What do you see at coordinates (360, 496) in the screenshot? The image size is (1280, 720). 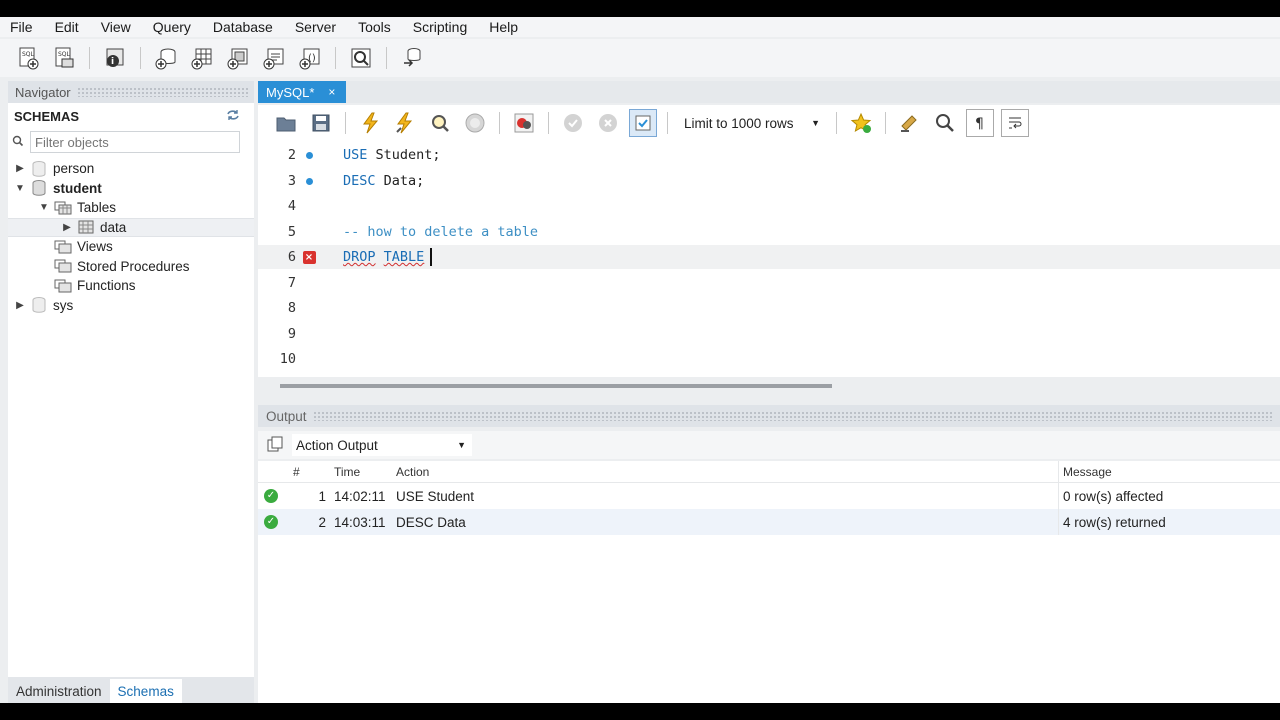 I see `row-time: 14:02:11` at bounding box center [360, 496].